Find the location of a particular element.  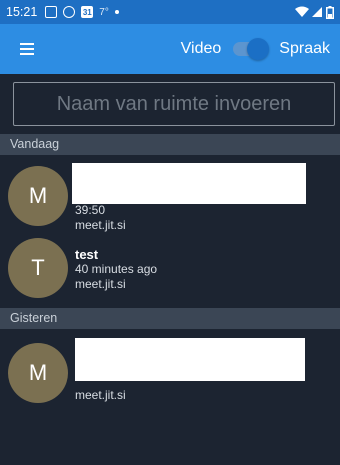

recent-room-item: T test 40 minutes ago meet.jit.si is located at coordinates (170, 269).